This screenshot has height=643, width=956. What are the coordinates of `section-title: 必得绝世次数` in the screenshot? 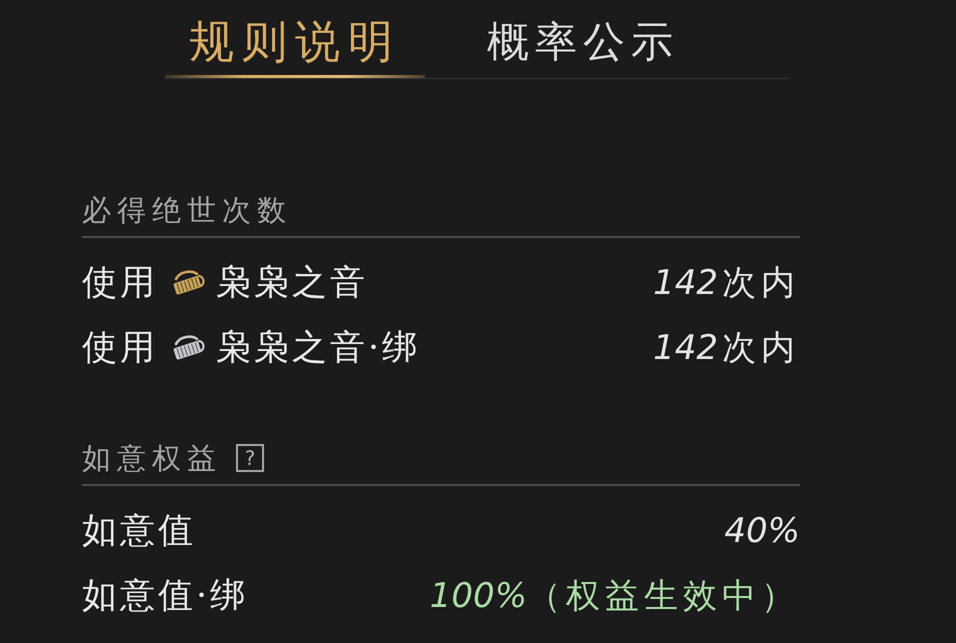 It's located at (187, 210).